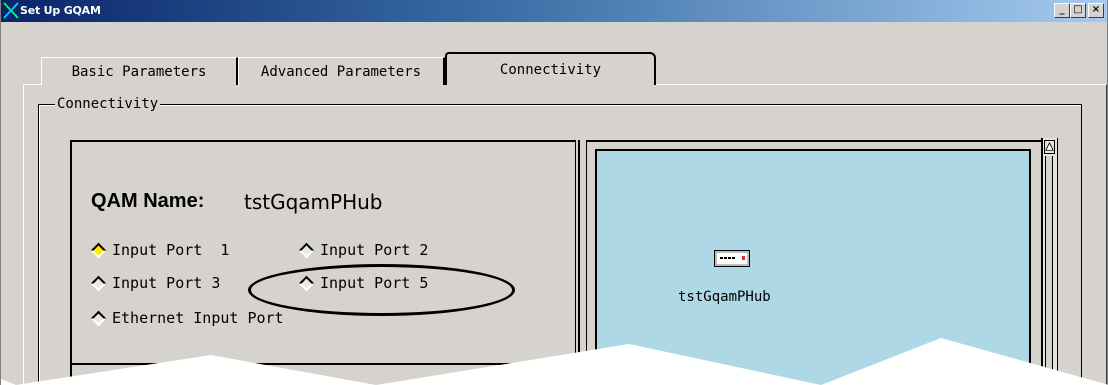 The width and height of the screenshot is (1108, 385). What do you see at coordinates (1096, 10) in the screenshot?
I see `close-button: ×` at bounding box center [1096, 10].